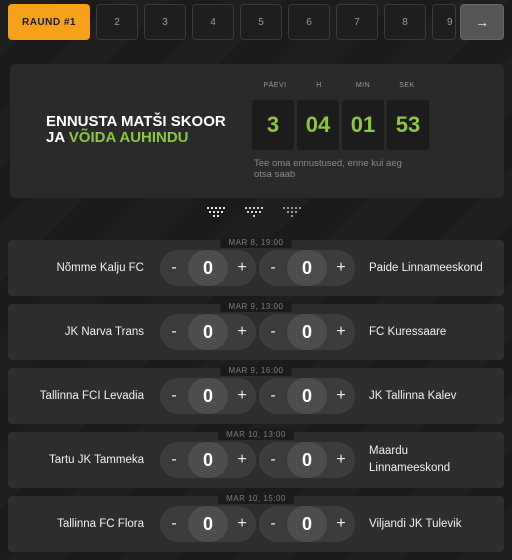  What do you see at coordinates (91, 396) in the screenshot?
I see `home-team-name: Tallinna FCI Levadia` at bounding box center [91, 396].